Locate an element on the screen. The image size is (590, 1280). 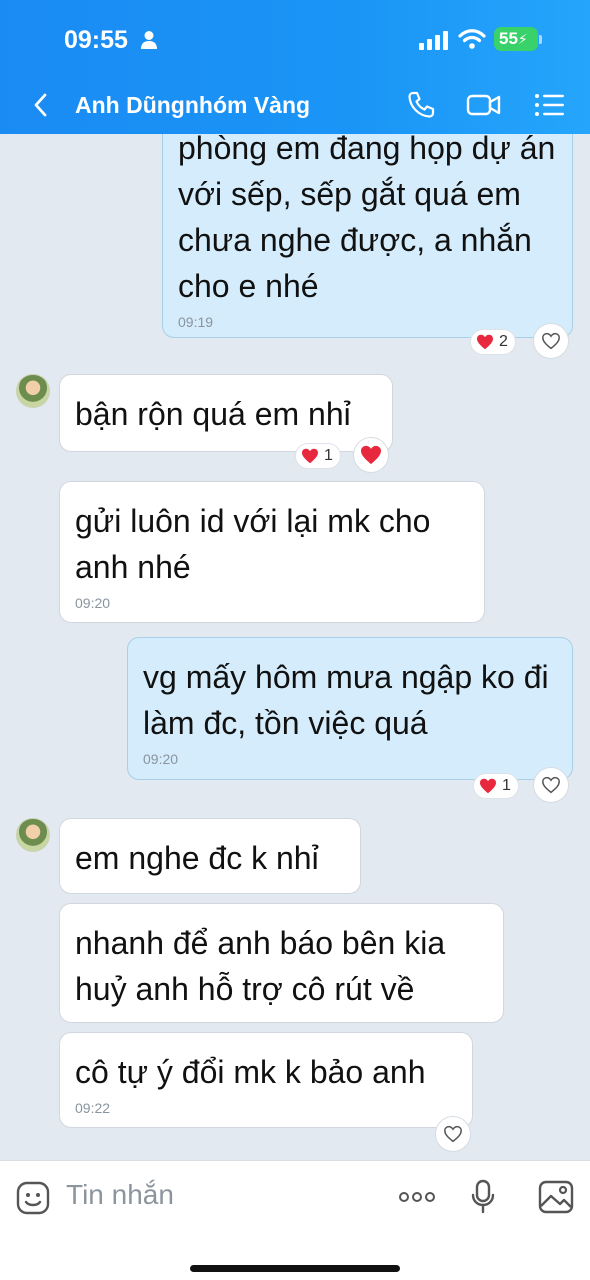
message-bubble-incoming: em nghe đc k nhỉ is located at coordinates (210, 856).